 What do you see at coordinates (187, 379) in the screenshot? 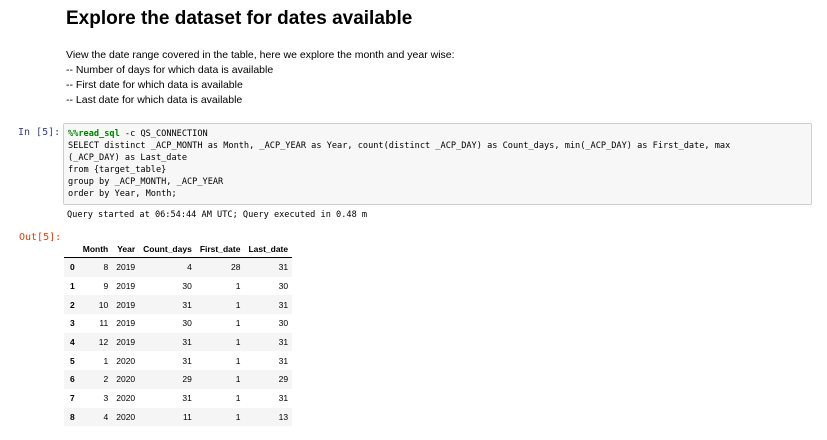
I see `cell-count-days: 29` at bounding box center [187, 379].